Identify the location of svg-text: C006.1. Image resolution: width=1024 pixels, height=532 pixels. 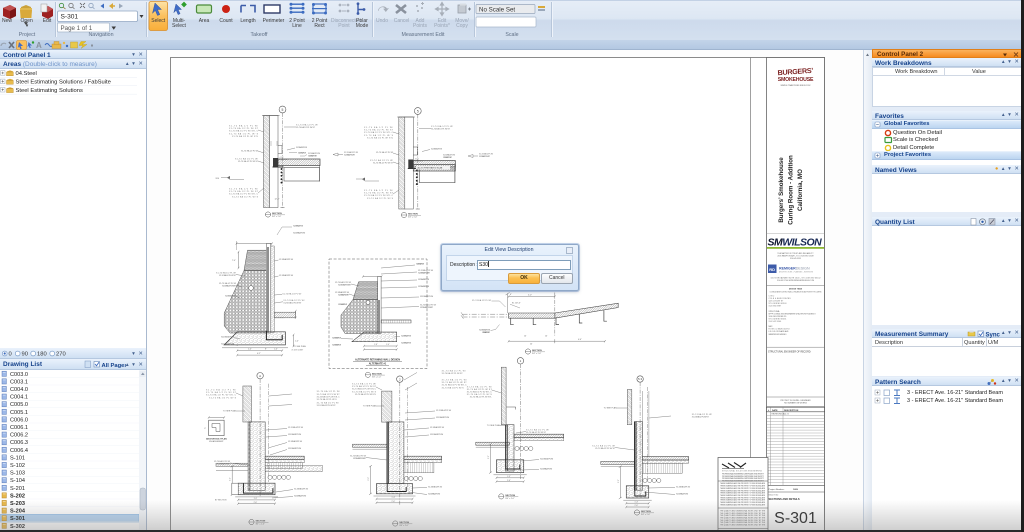
(19, 428).